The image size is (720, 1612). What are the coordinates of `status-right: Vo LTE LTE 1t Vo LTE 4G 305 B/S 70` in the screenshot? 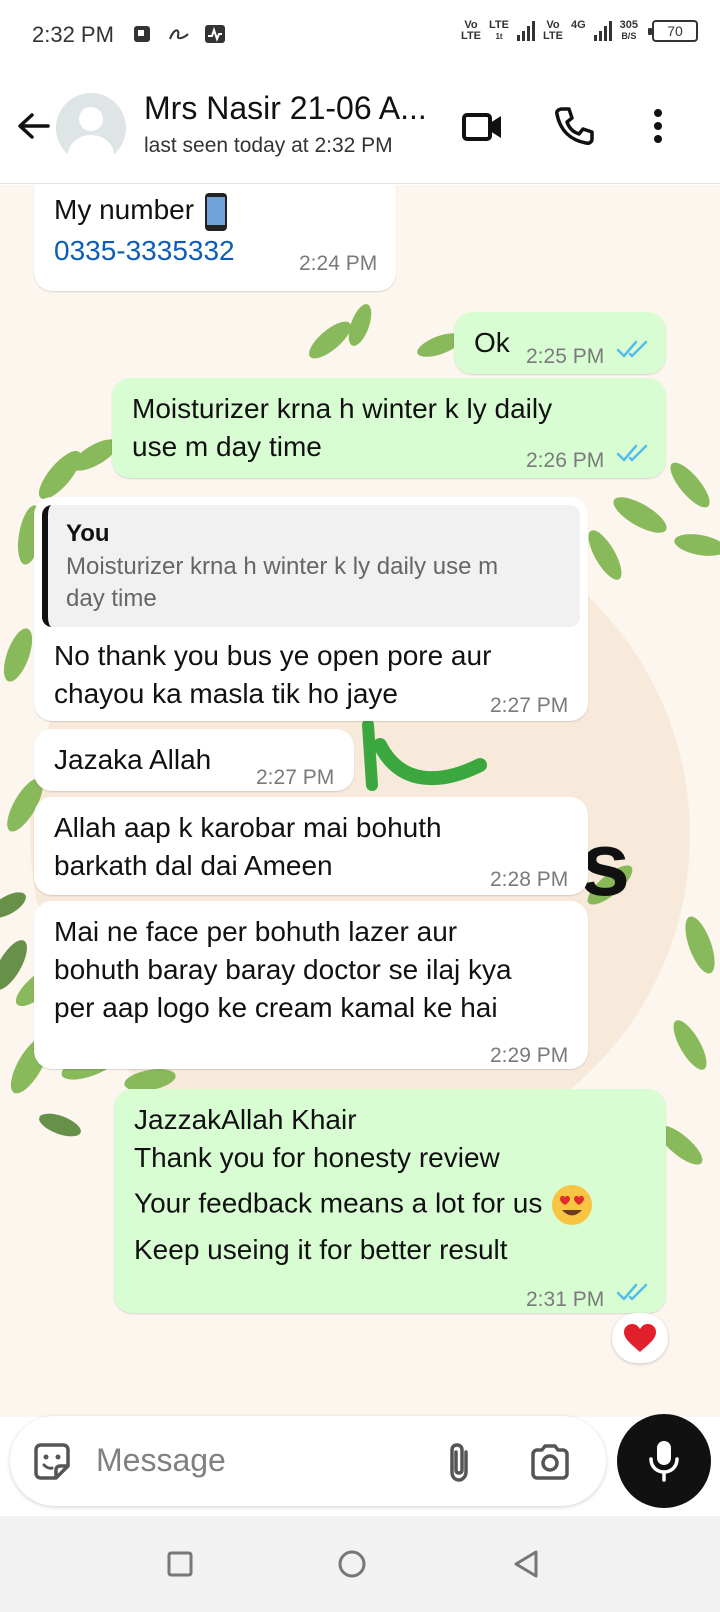 It's located at (579, 31).